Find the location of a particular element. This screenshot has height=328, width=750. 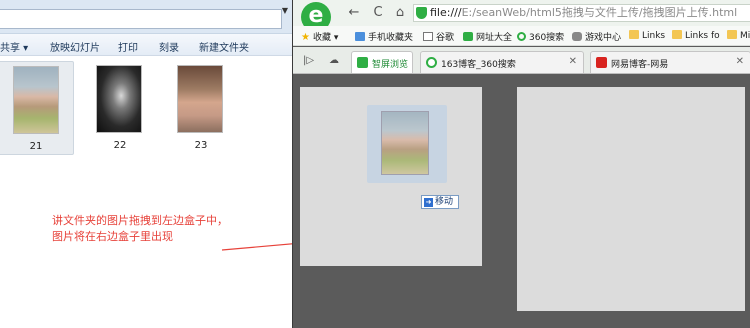

bookmark-links-fo: Links fo is located at coordinates (696, 35).